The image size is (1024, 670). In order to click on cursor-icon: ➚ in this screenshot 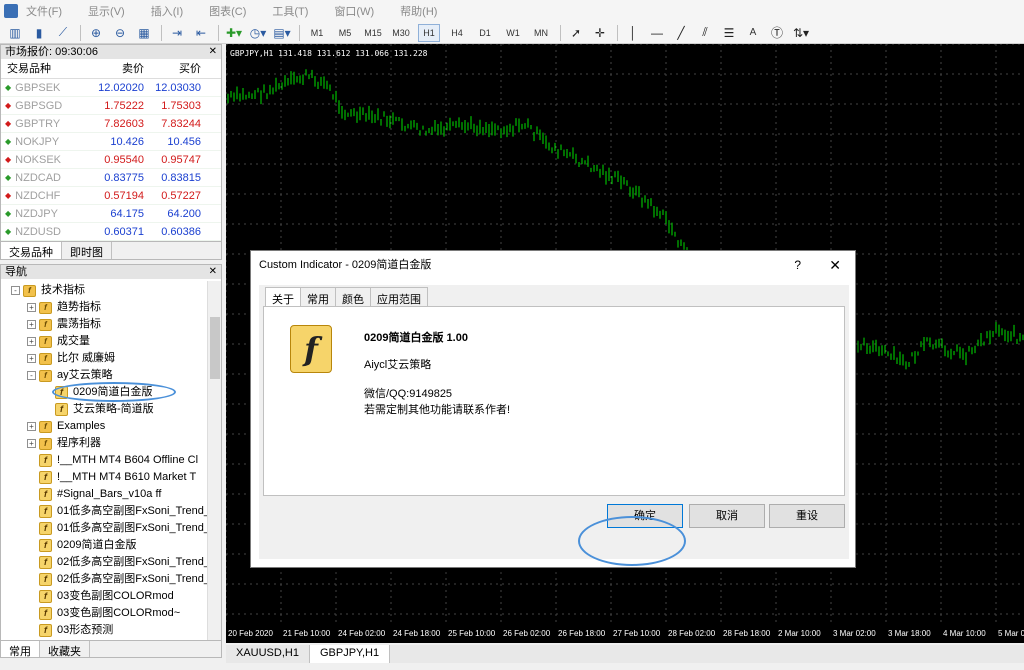, I will do `click(576, 33)`.